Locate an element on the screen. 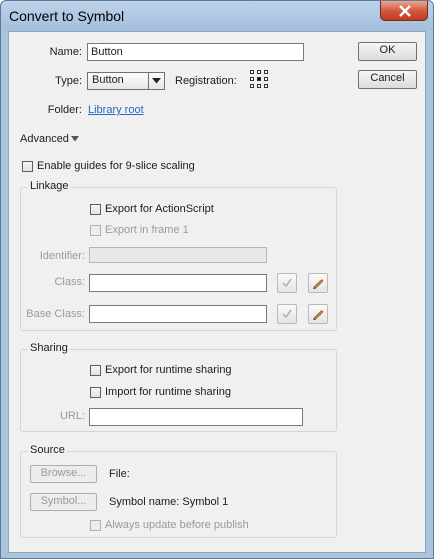  registration-label: Registration: is located at coordinates (206, 81).